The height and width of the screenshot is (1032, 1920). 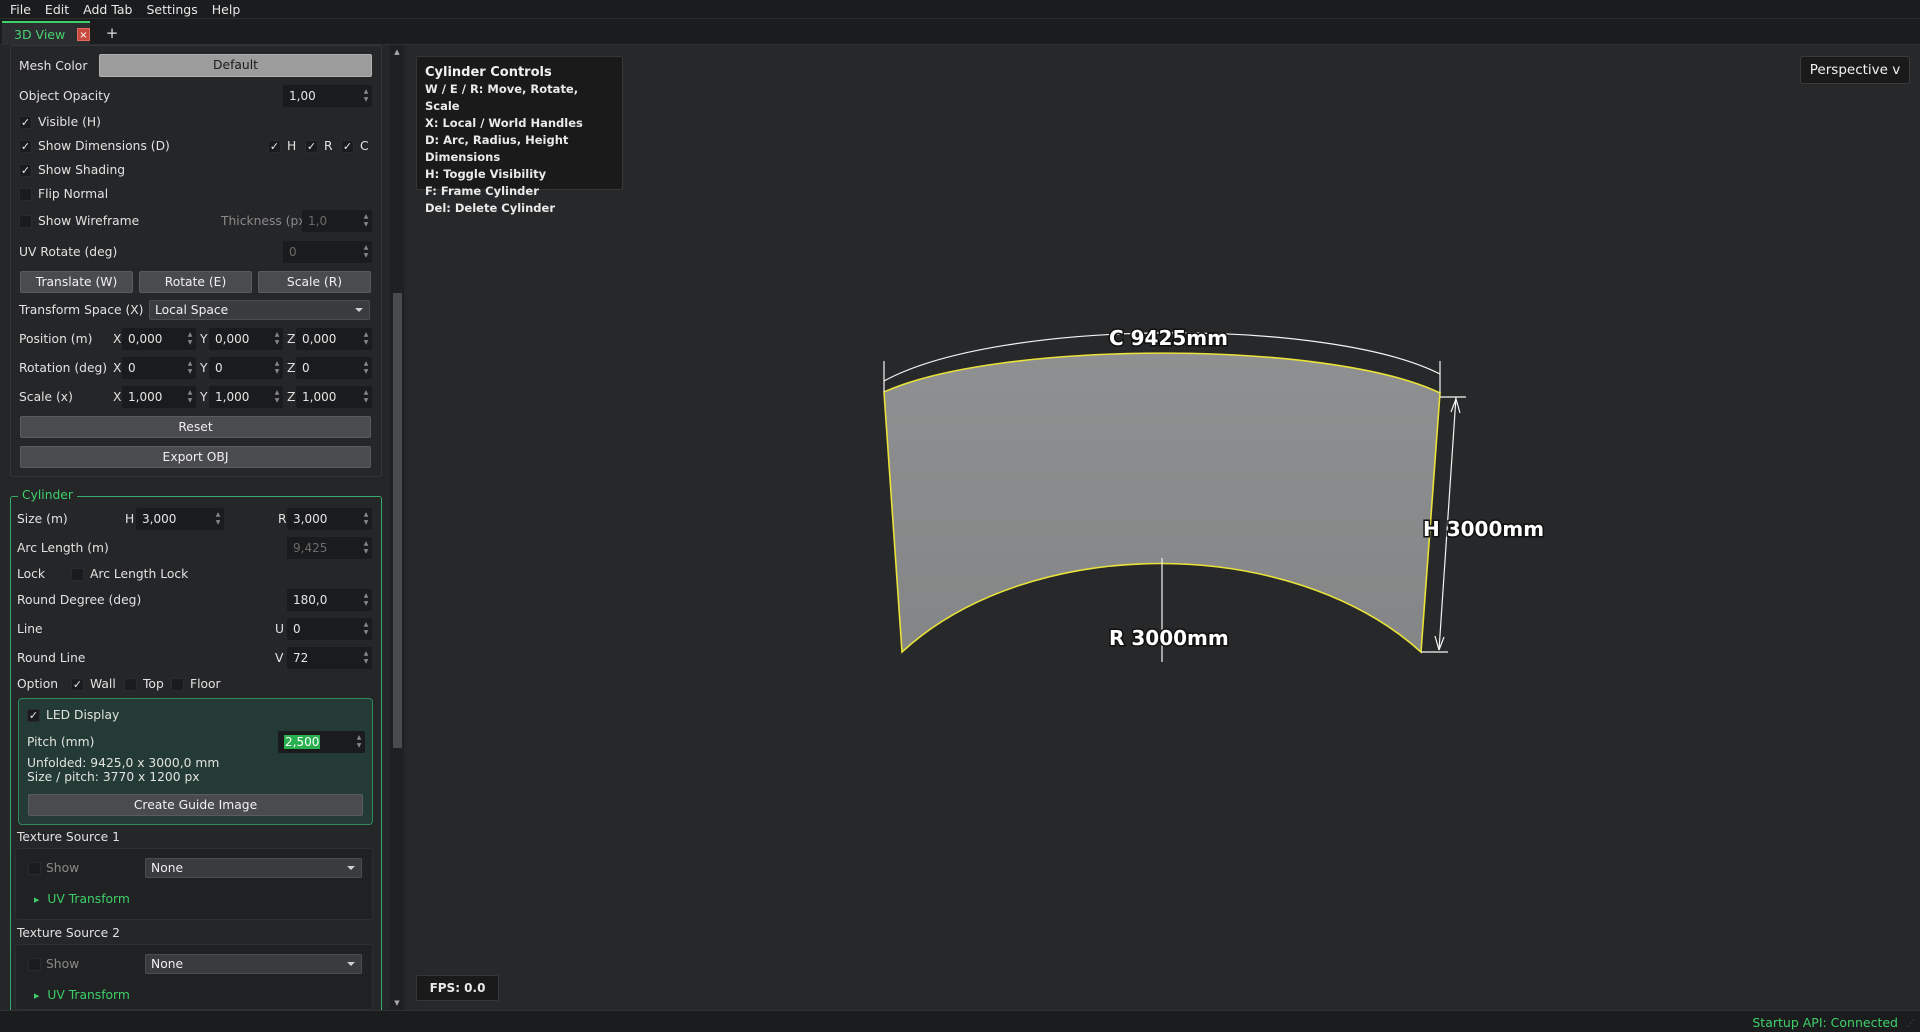 I want to click on status-bar: Startup API: Connected ⋰, so click(x=960, y=1021).